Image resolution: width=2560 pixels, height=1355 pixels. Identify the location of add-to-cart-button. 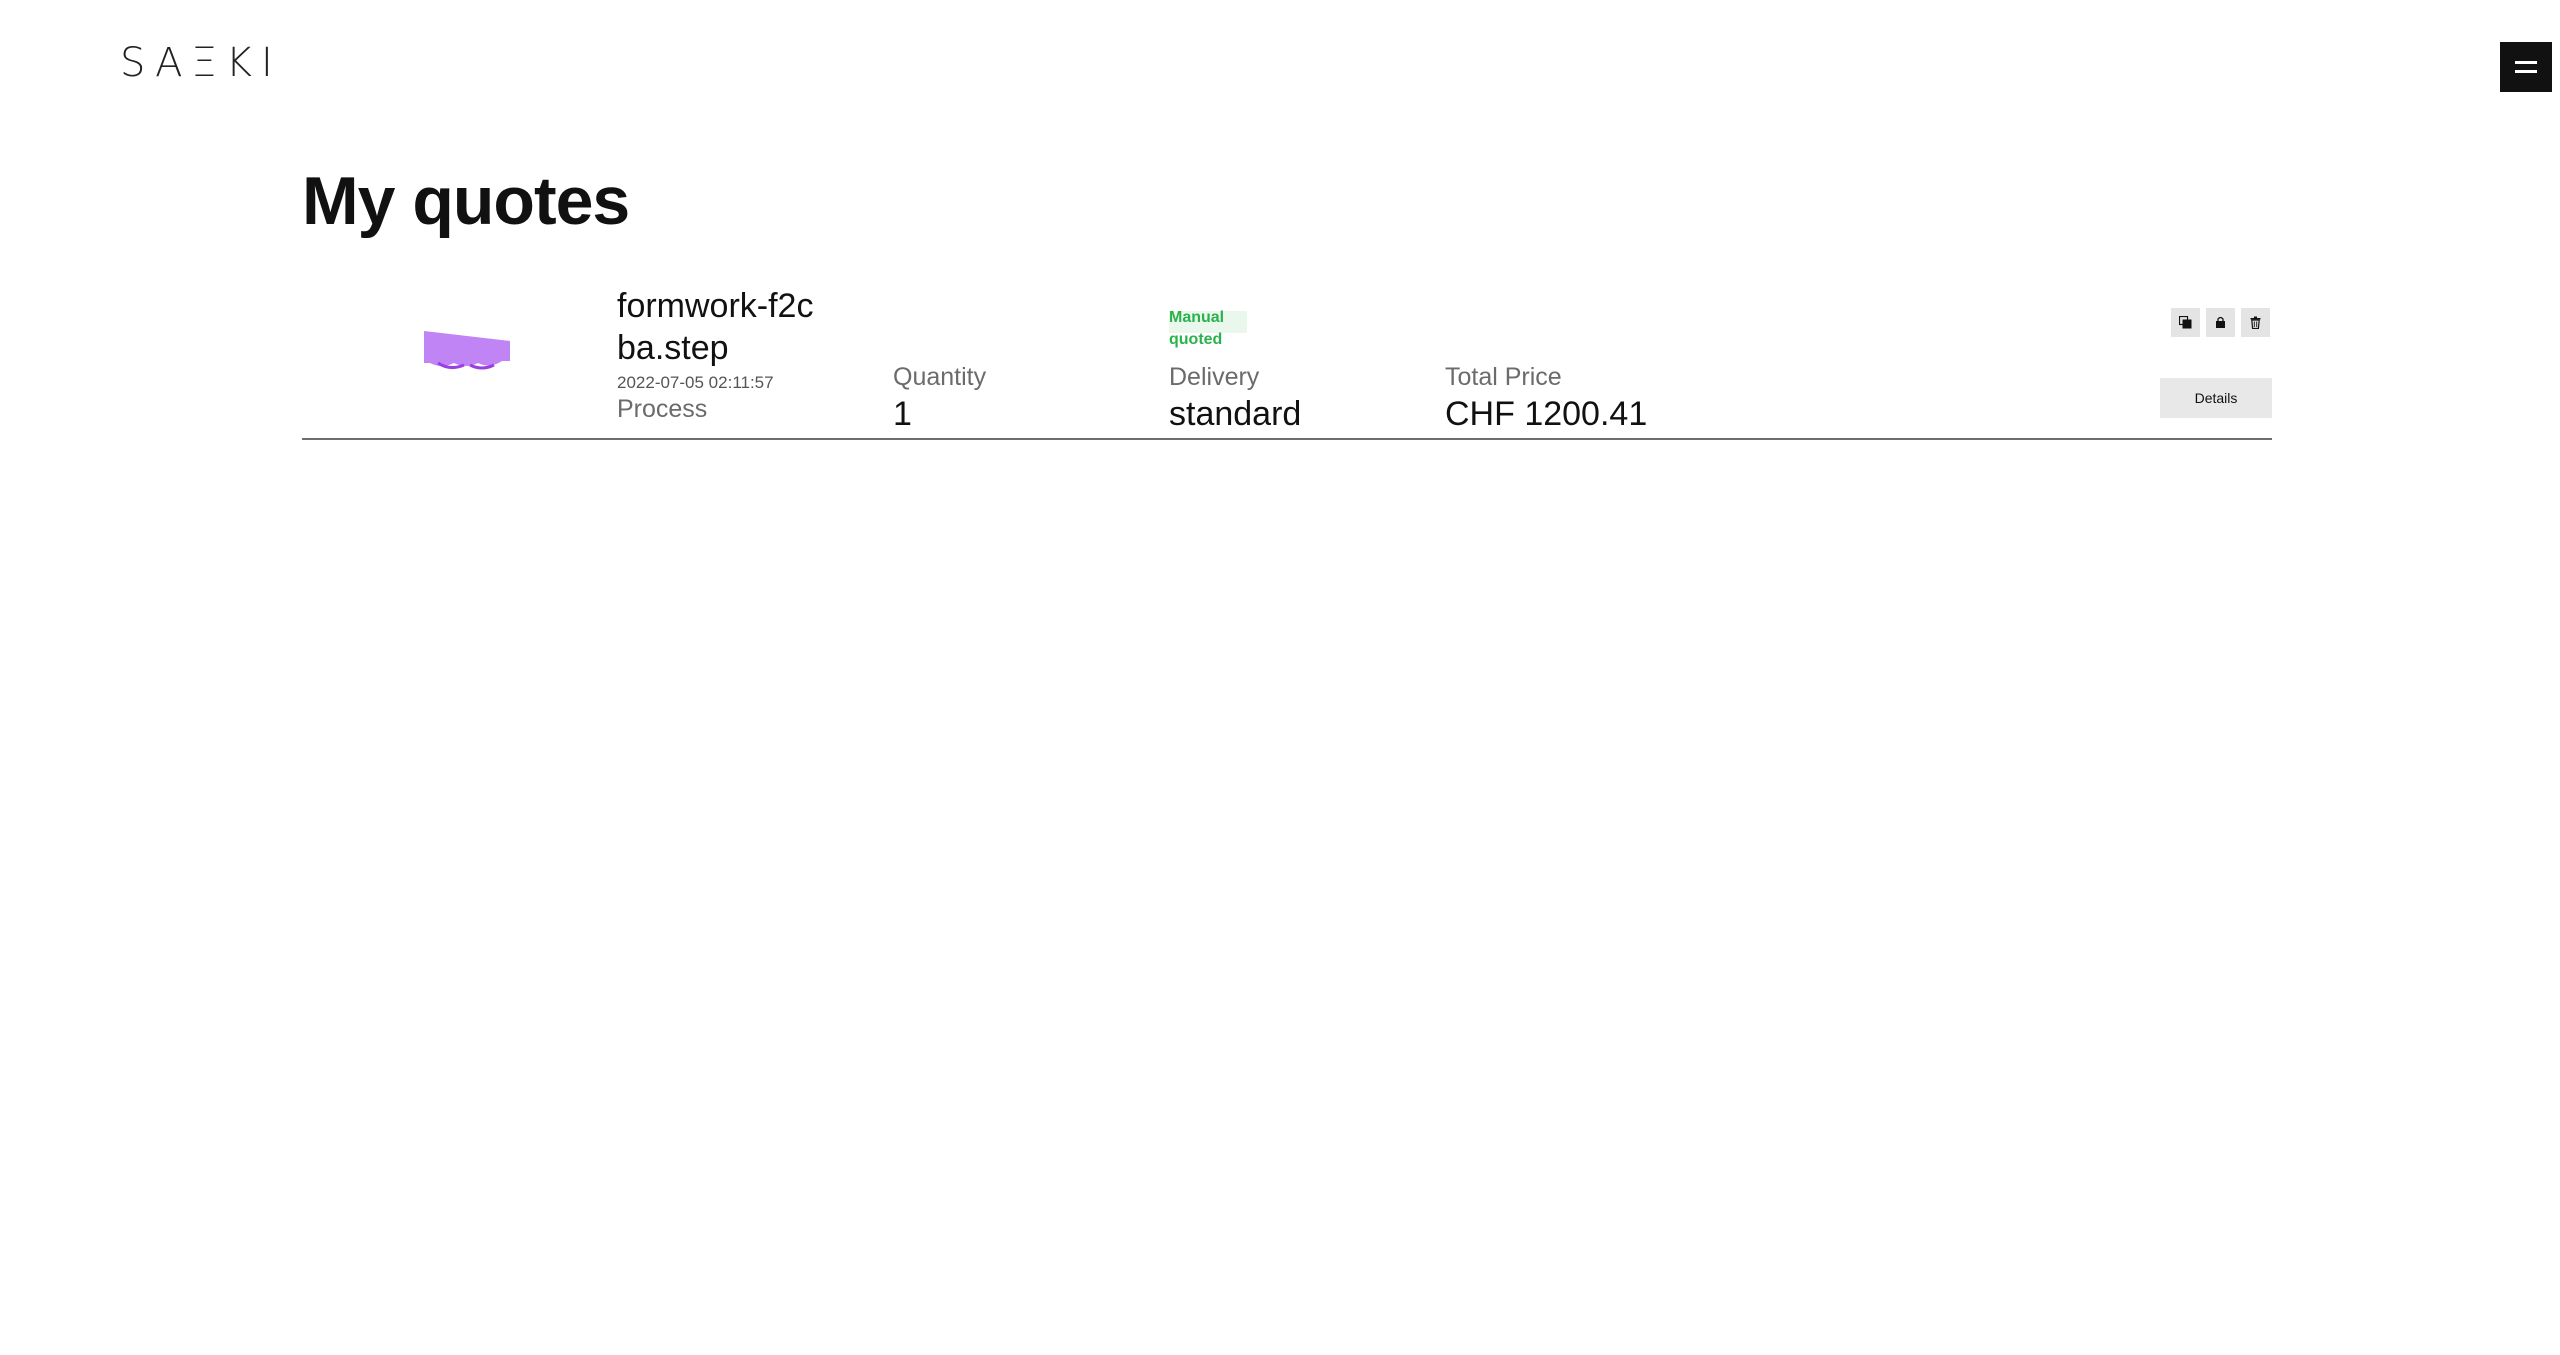
(2220, 322).